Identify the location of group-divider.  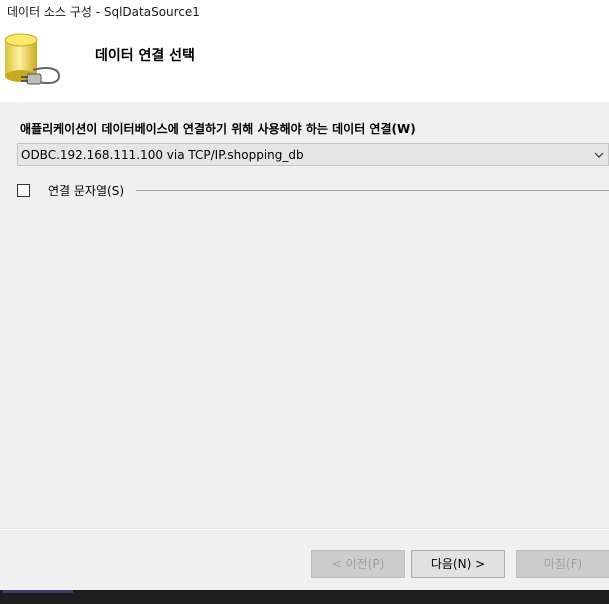
(372, 190).